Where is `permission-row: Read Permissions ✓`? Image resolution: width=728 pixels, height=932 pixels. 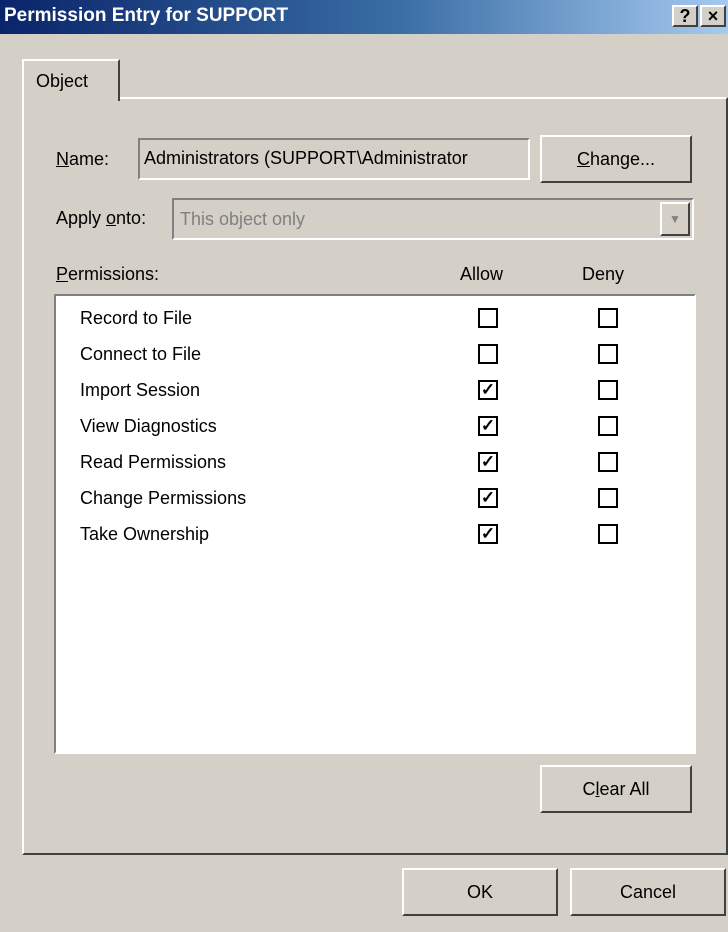 permission-row: Read Permissions ✓ is located at coordinates (380, 463).